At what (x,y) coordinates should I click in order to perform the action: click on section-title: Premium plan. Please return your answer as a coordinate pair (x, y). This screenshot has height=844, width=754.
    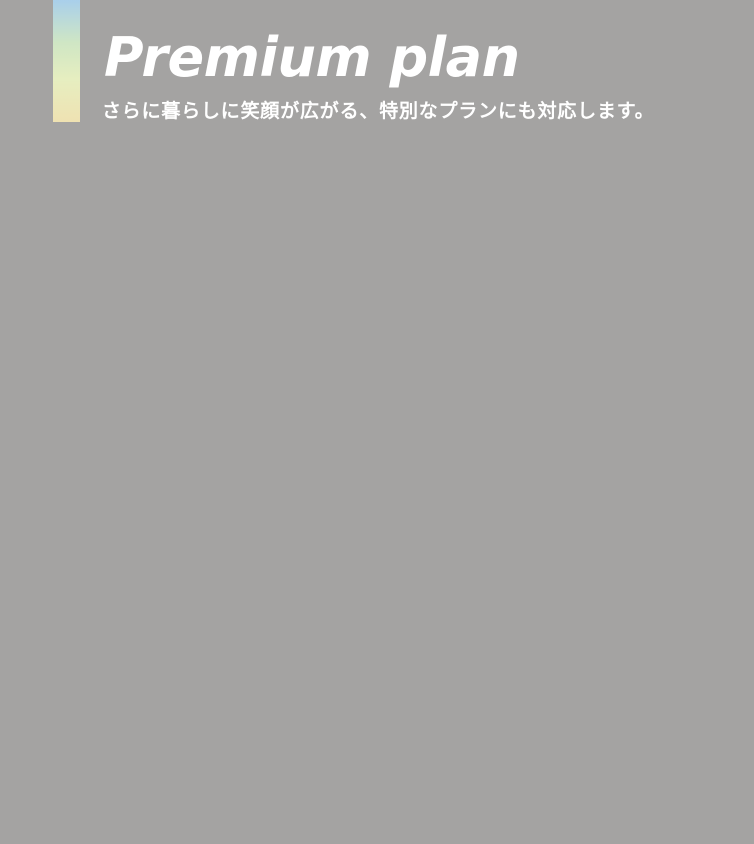
    Looking at the image, I should click on (312, 57).